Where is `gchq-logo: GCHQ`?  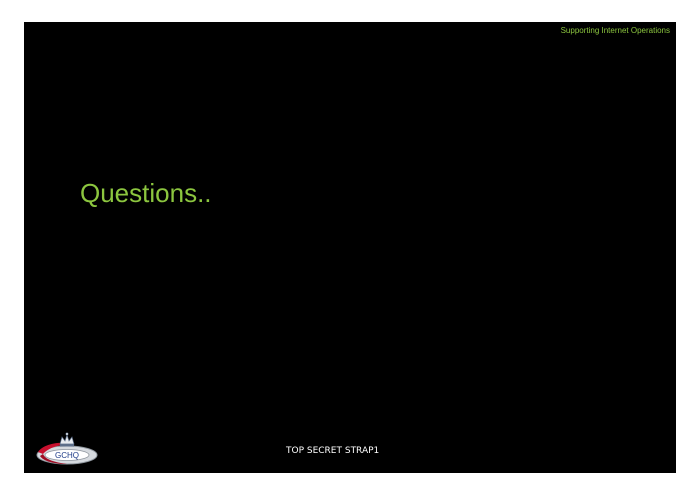
gchq-logo: GCHQ is located at coordinates (67, 448).